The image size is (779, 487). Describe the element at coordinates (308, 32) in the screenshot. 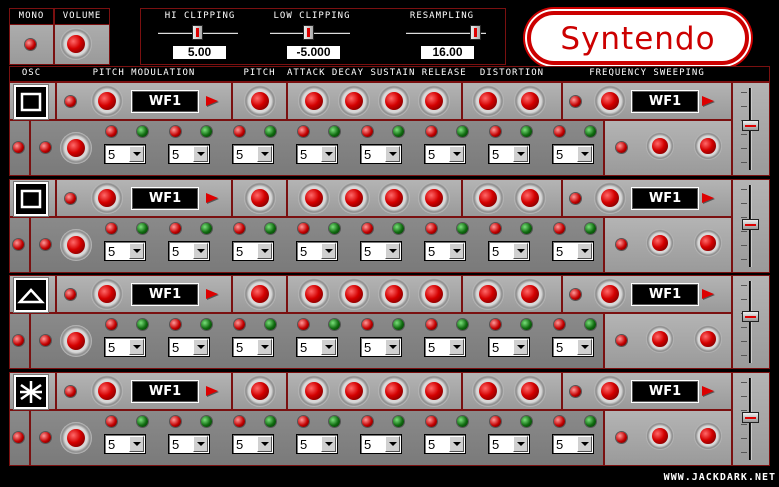

I see `low-clipping-thumb` at that location.